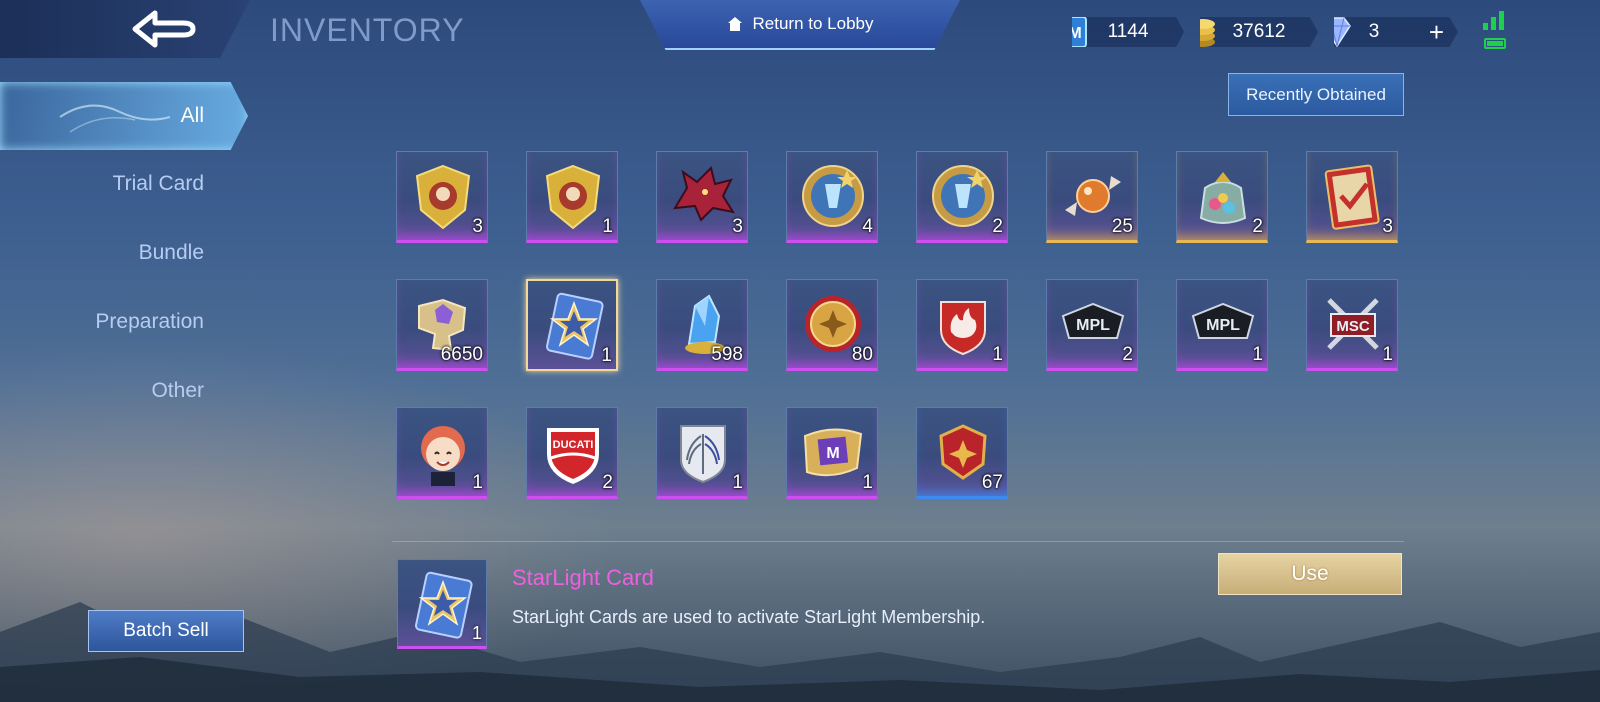 The width and height of the screenshot is (1600, 702). What do you see at coordinates (572, 325) in the screenshot?
I see `inventory-item-selected: 1` at bounding box center [572, 325].